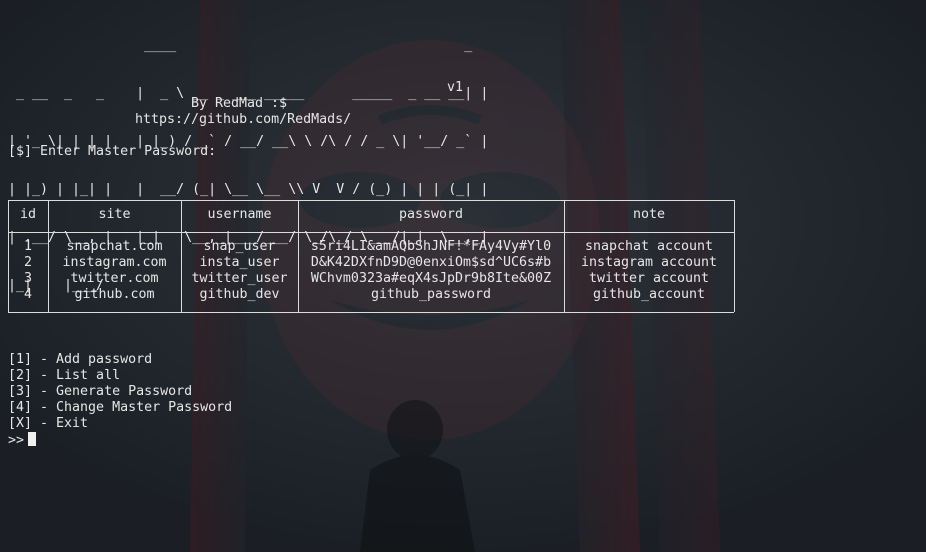 The width and height of the screenshot is (926, 552). Describe the element at coordinates (371, 312) in the screenshot. I see `table-border-bottom` at that location.